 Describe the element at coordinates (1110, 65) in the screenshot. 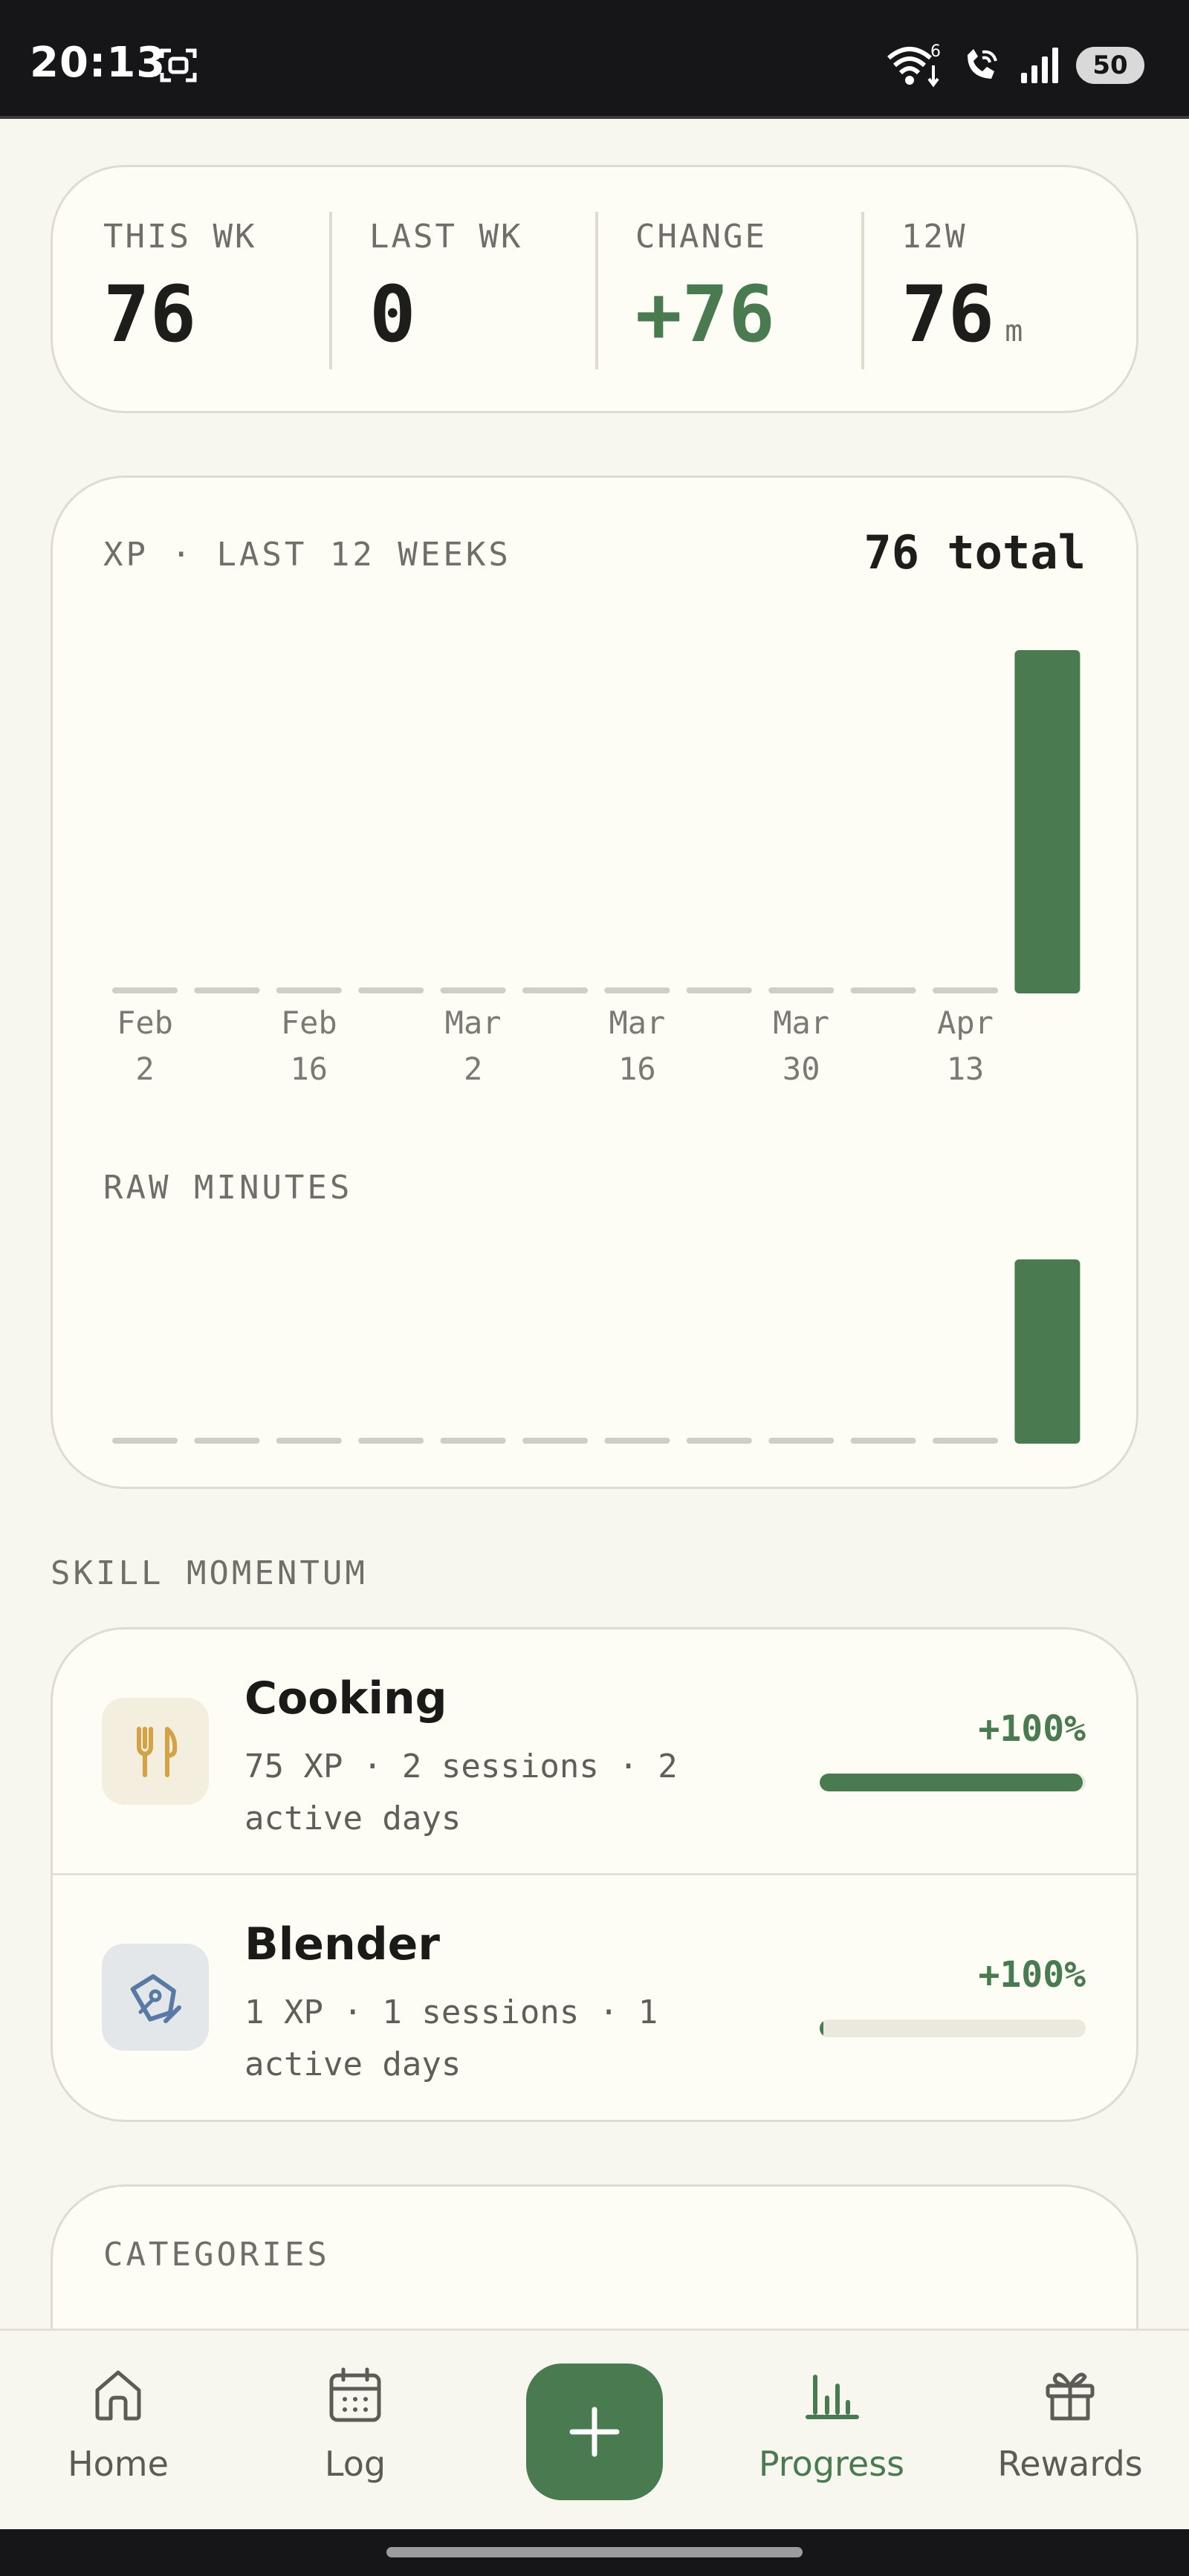

I see `battery-icon: 50` at that location.